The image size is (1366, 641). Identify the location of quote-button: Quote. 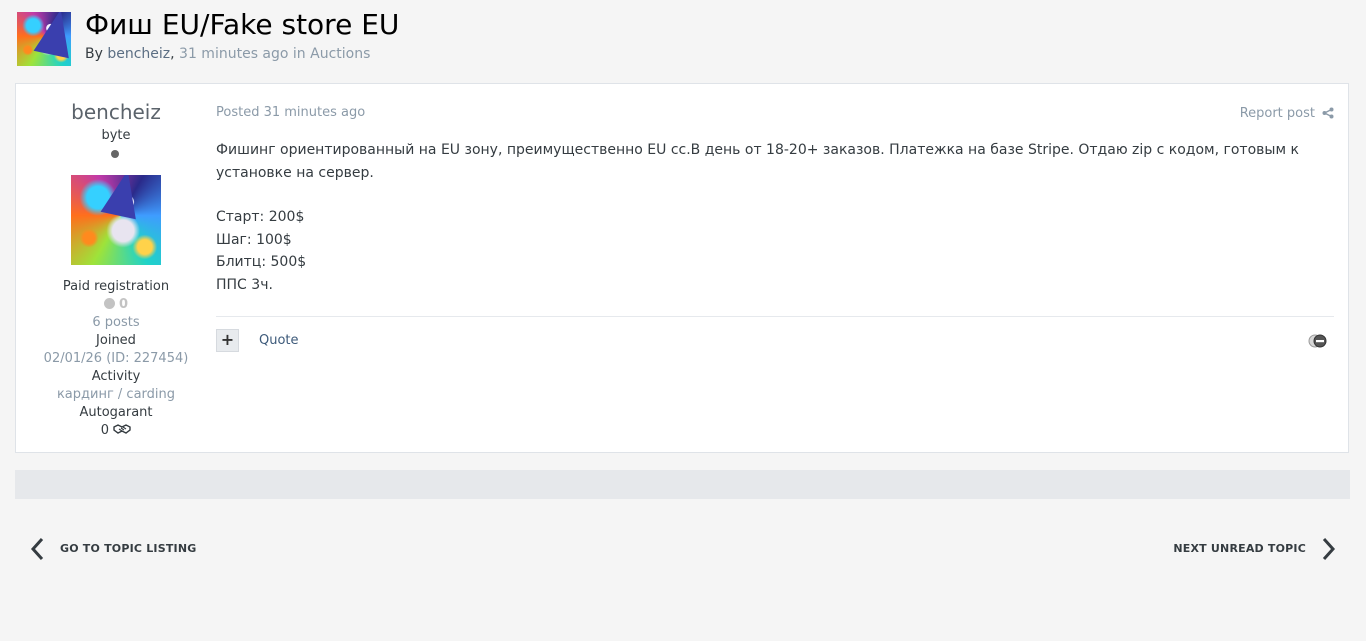
(279, 340).